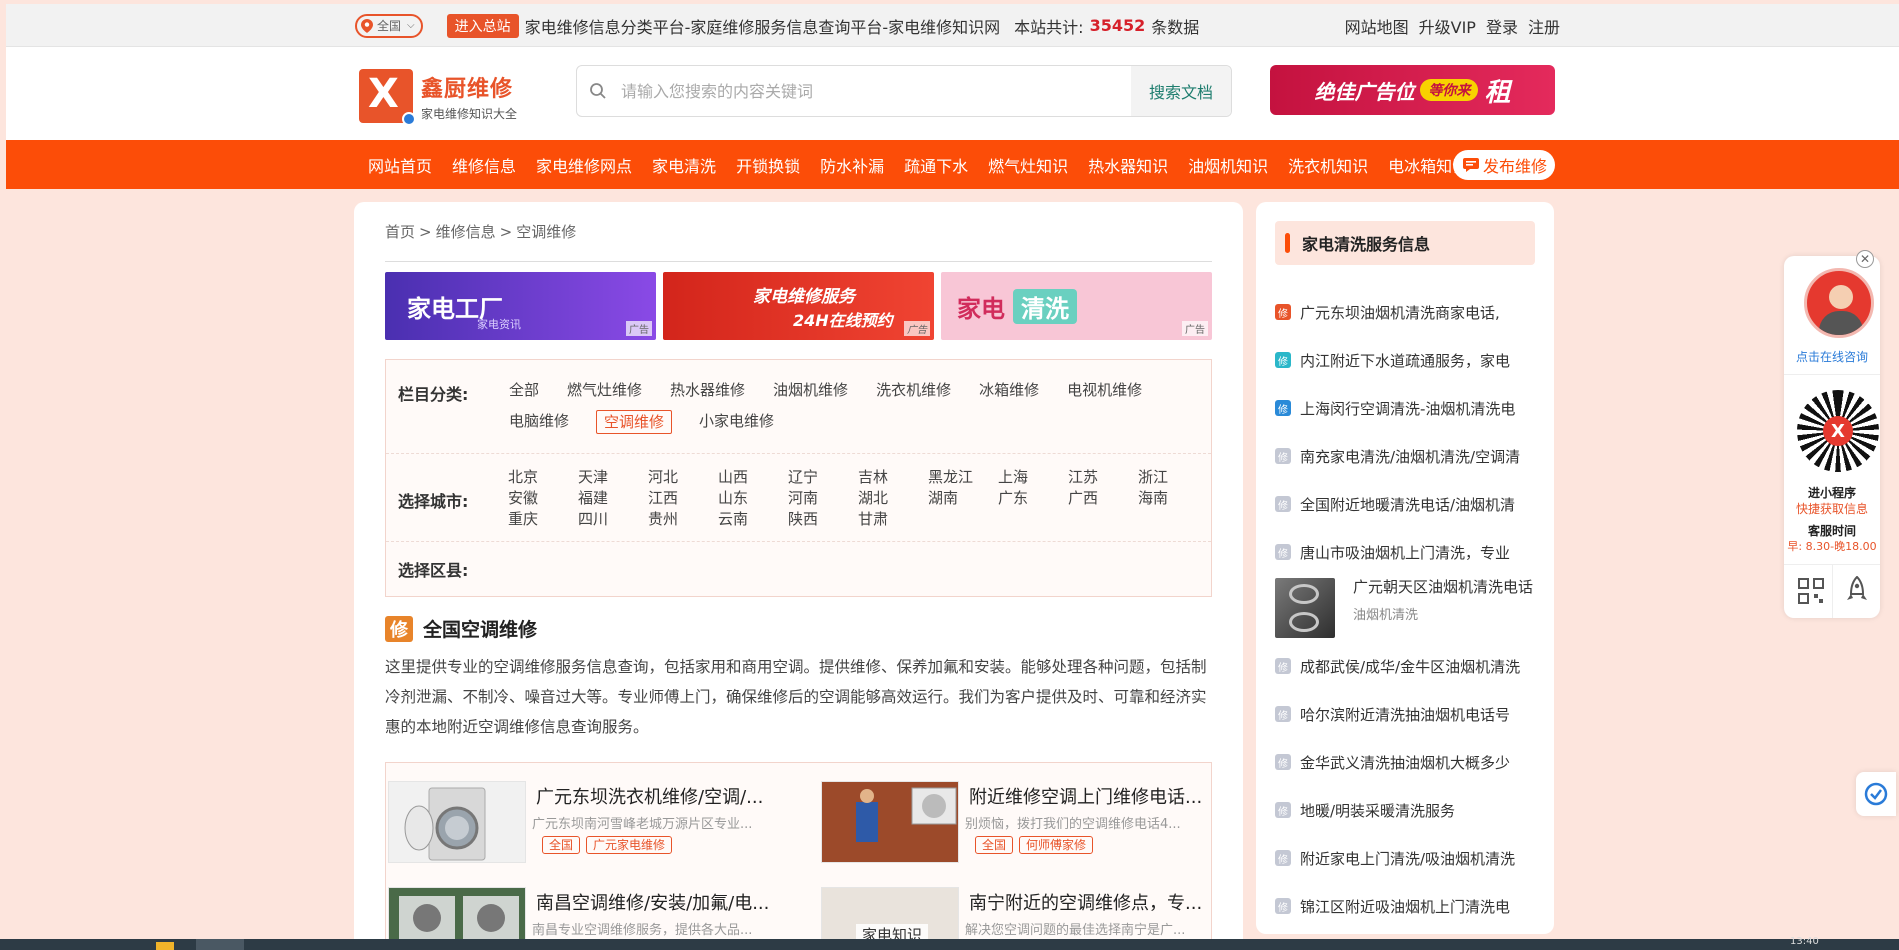 The width and height of the screenshot is (1899, 950). What do you see at coordinates (852, 165) in the screenshot?
I see `nav-item-waterproof: 防水补漏` at bounding box center [852, 165].